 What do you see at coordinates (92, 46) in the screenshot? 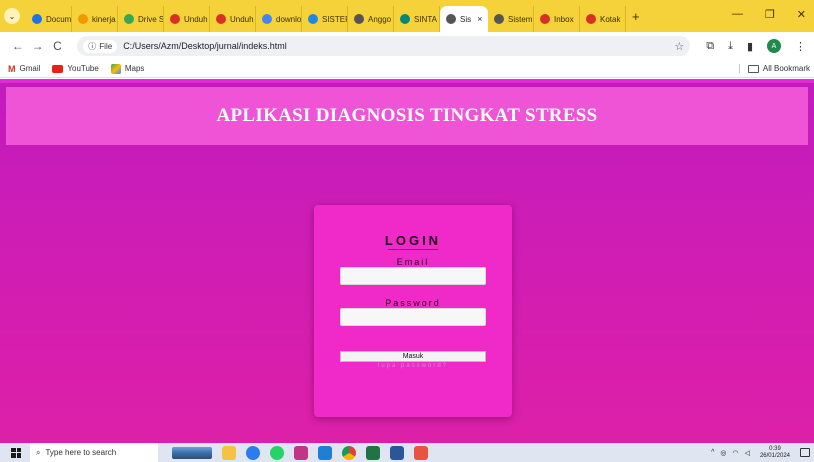
I see `info-icon: ⓘ` at bounding box center [92, 46].